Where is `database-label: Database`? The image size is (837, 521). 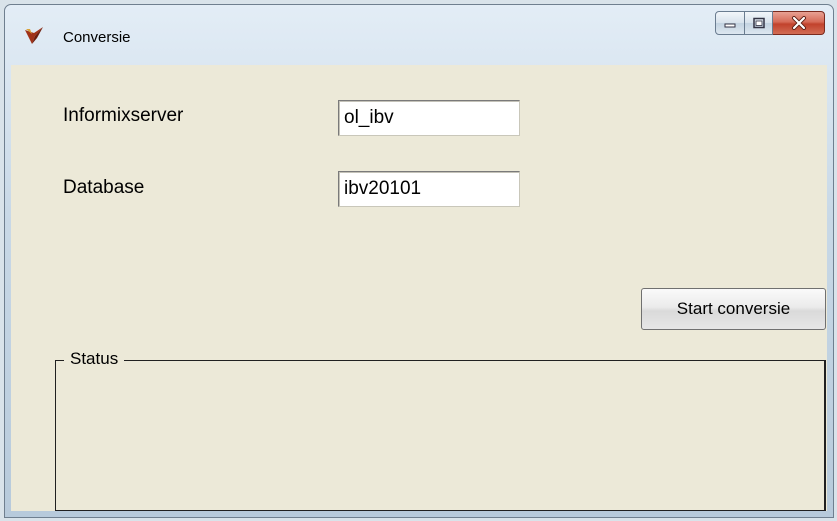
database-label: Database is located at coordinates (104, 187).